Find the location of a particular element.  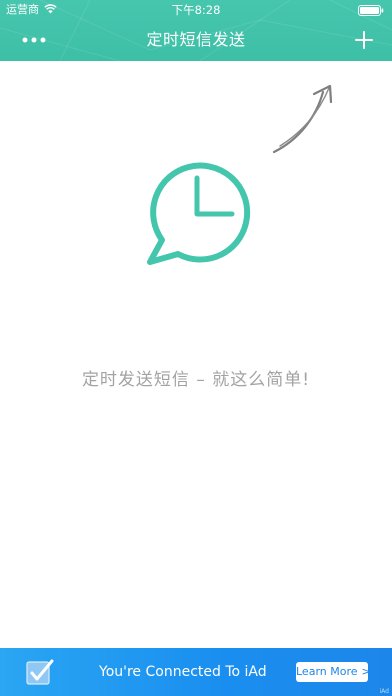

top-header: 运营商 下午8:28 定时短信发送 is located at coordinates (196, 30).